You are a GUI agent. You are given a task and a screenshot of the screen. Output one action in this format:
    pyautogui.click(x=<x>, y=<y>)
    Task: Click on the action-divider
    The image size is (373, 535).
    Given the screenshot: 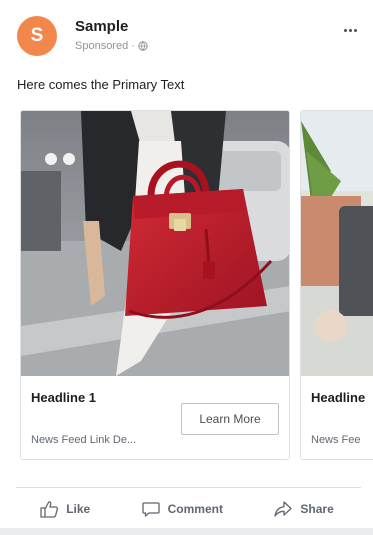 What is the action you would take?
    pyautogui.click(x=188, y=487)
    